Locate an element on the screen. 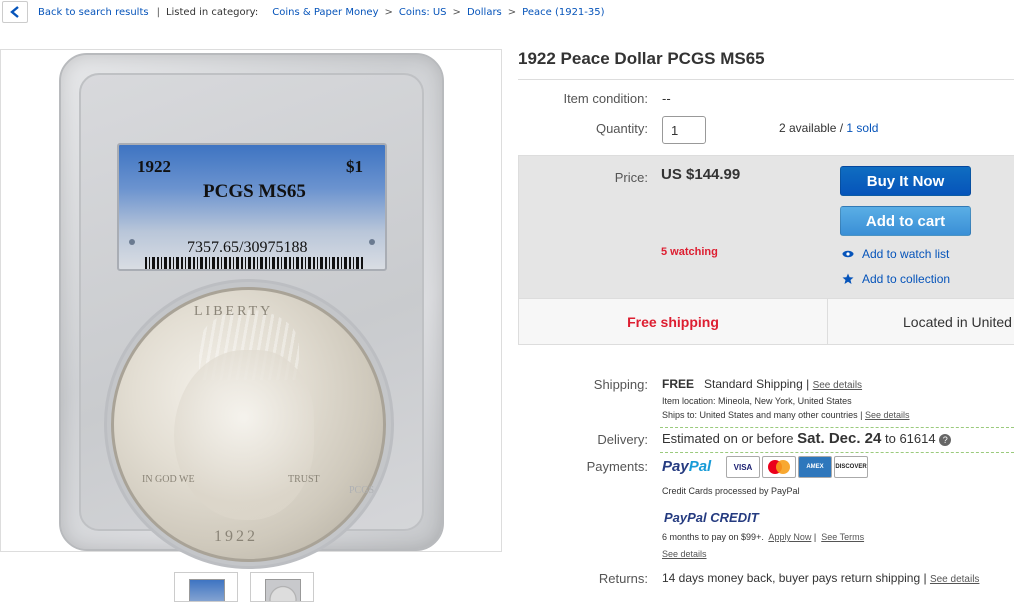 The height and width of the screenshot is (602, 1014). buy-it-now-button: Buy It Now is located at coordinates (905, 181).